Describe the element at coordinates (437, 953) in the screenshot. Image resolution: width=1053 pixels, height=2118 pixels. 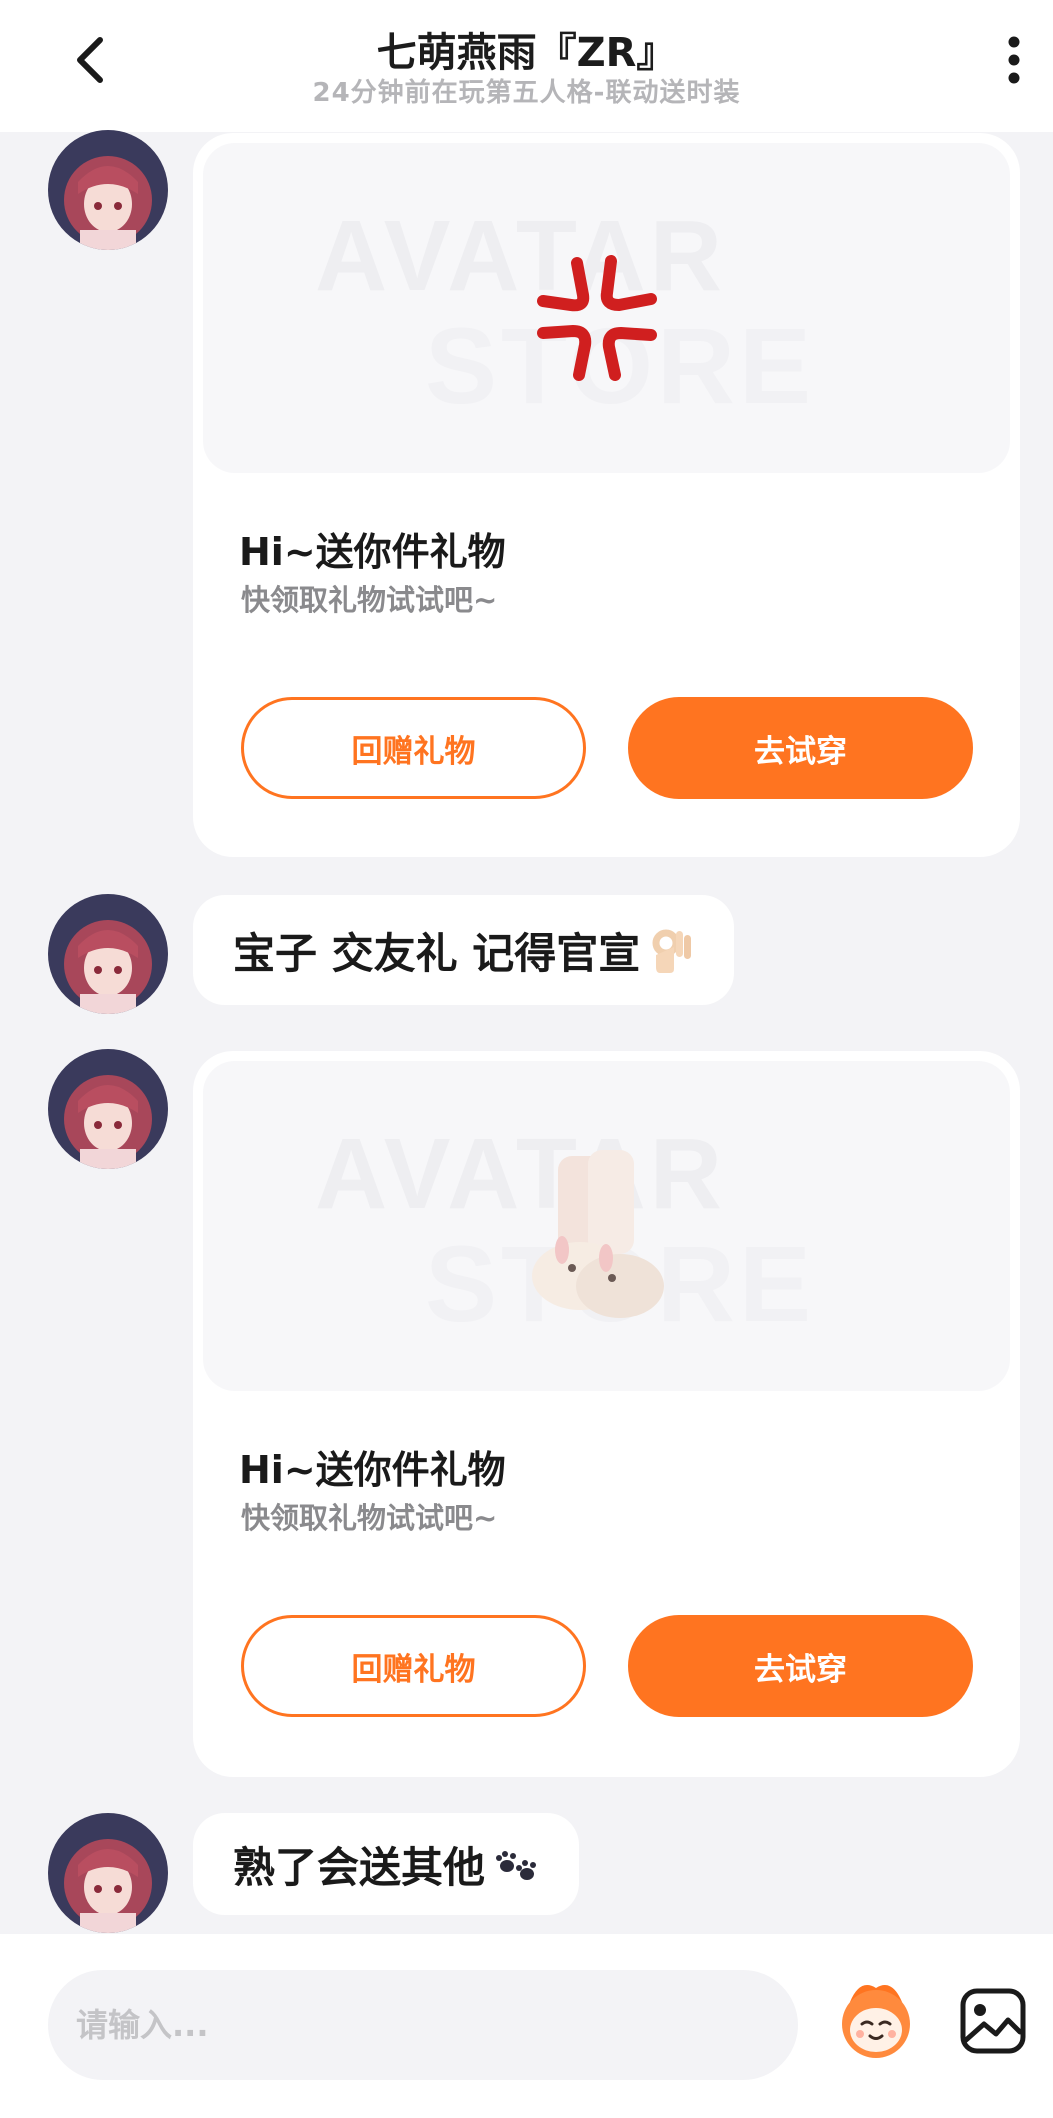
I see `message-text: 宝子 交友礼 记得官宣` at that location.